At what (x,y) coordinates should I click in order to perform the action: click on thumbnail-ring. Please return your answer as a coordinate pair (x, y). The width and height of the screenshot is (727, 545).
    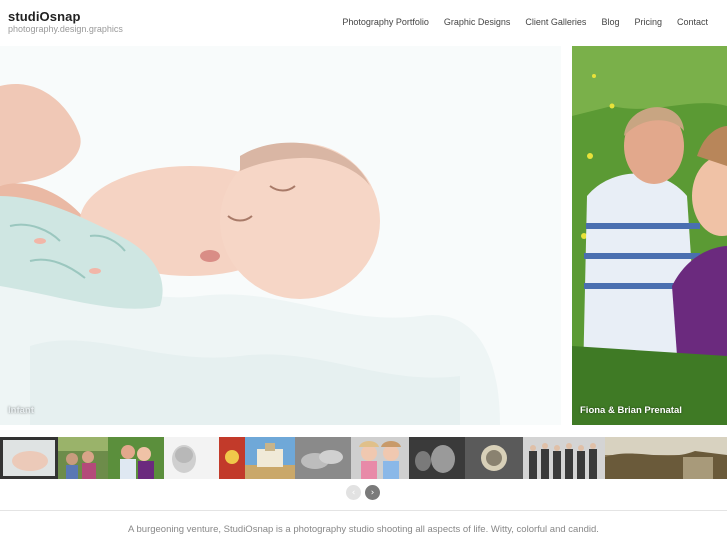
    Looking at the image, I should click on (494, 458).